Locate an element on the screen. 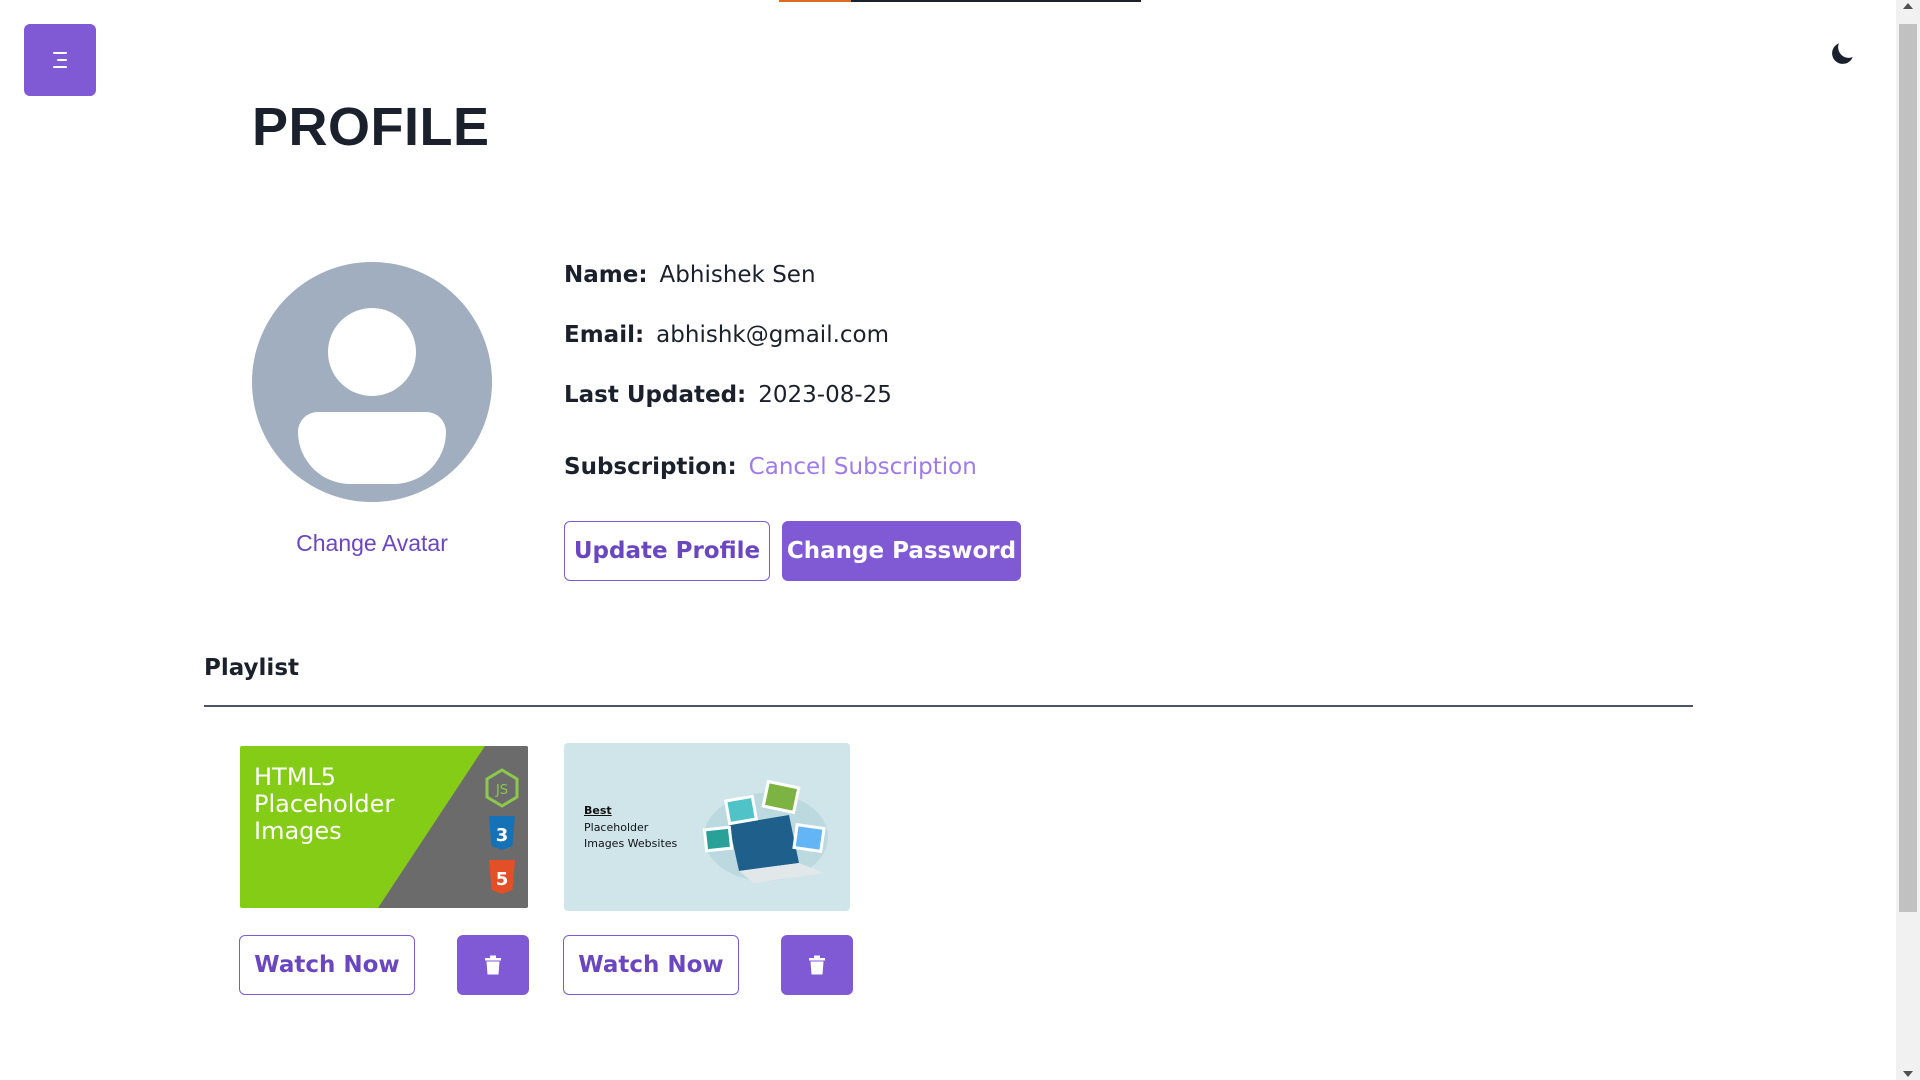 The width and height of the screenshot is (1920, 1080). svg-text: 5 is located at coordinates (502, 879).